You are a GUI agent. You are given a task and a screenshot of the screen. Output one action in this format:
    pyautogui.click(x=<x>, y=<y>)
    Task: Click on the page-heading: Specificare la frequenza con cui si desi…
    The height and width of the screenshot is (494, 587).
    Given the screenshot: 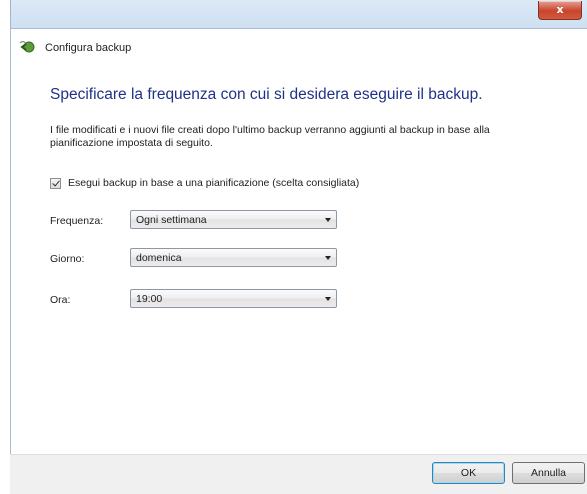 What is the action you would take?
    pyautogui.click(x=266, y=94)
    